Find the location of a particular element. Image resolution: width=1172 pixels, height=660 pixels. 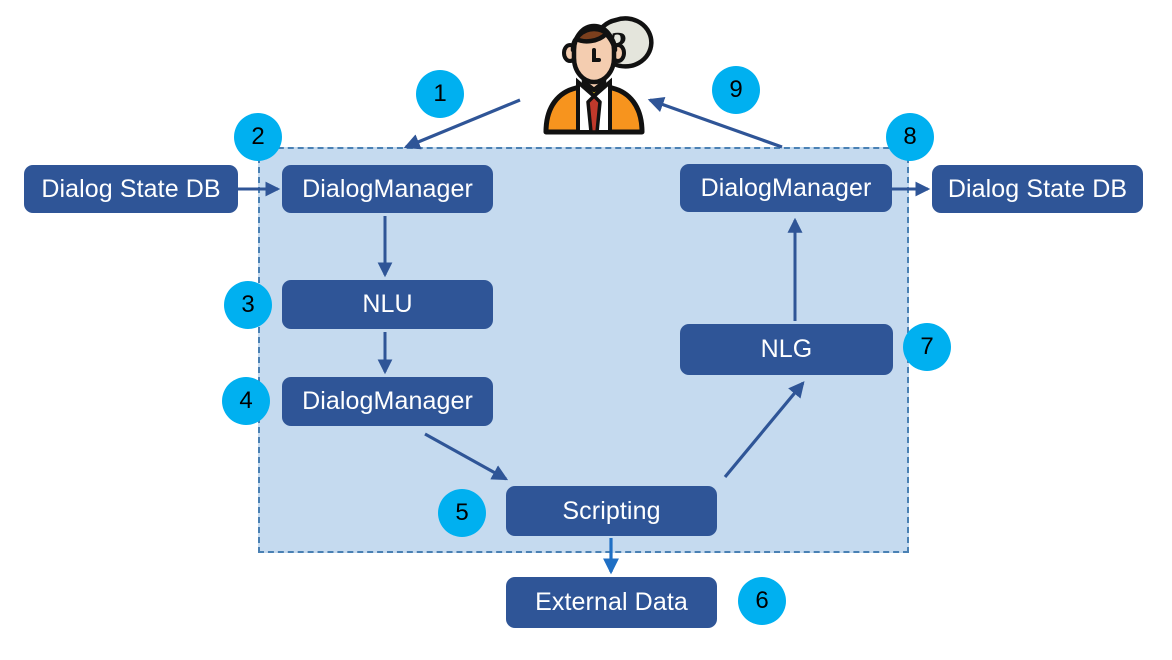

box-dialog-manager-2: DialogManager is located at coordinates (387, 401).